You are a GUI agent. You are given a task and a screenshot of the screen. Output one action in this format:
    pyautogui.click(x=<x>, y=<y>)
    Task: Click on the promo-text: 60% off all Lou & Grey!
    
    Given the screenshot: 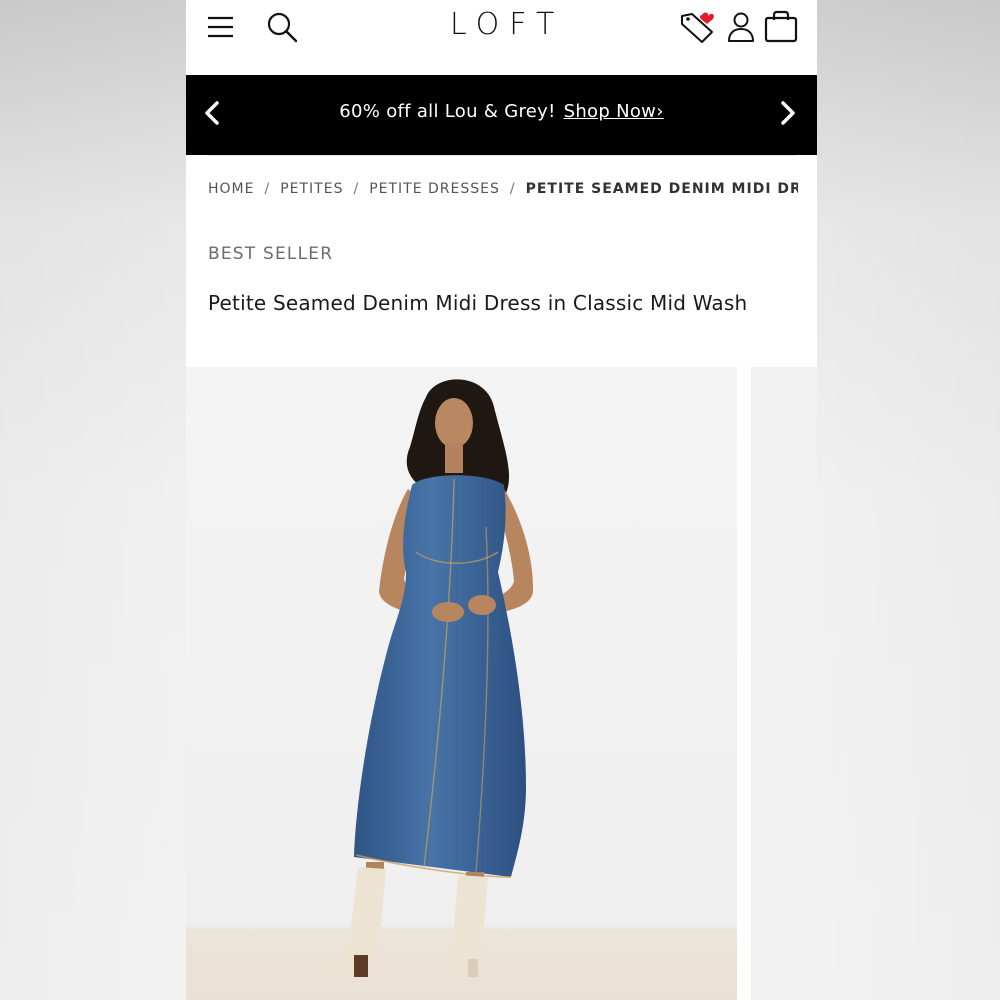 What is the action you would take?
    pyautogui.click(x=447, y=111)
    